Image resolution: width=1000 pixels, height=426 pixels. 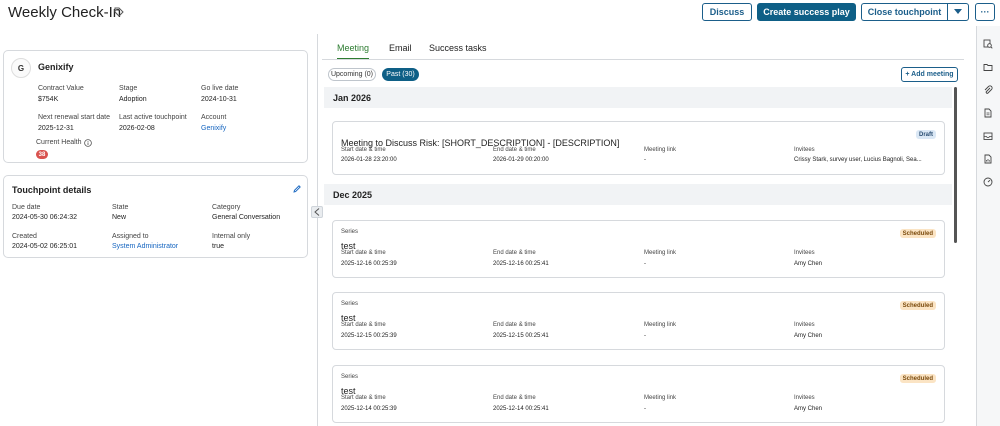 What do you see at coordinates (988, 136) in the screenshot?
I see `inbox-icon` at bounding box center [988, 136].